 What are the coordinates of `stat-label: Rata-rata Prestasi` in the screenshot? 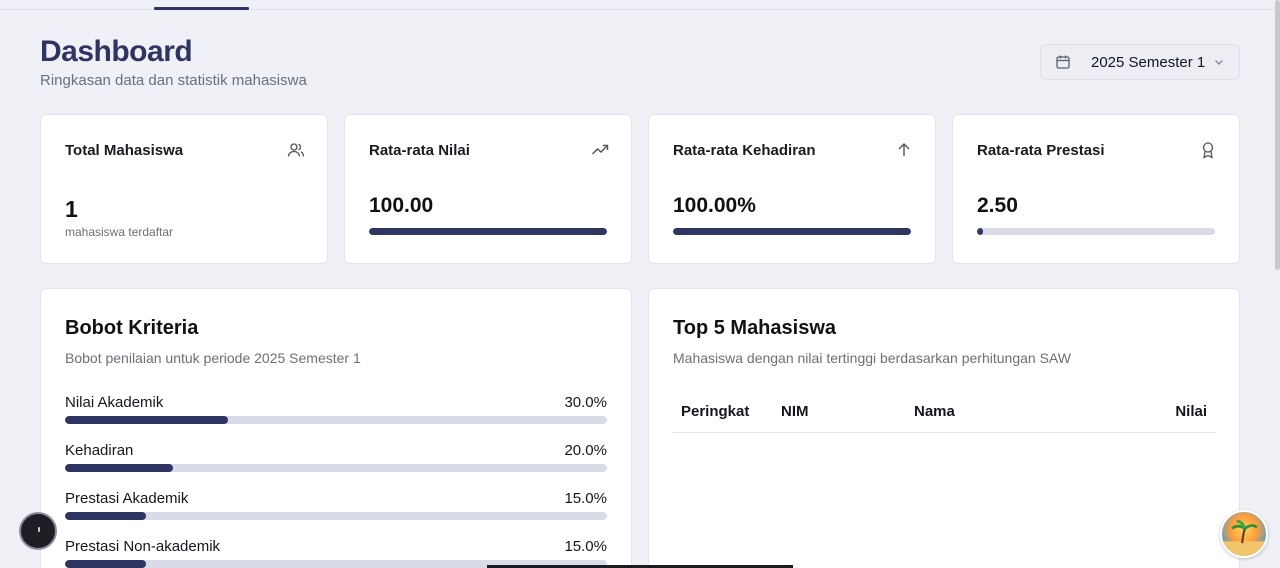 It's located at (1041, 150).